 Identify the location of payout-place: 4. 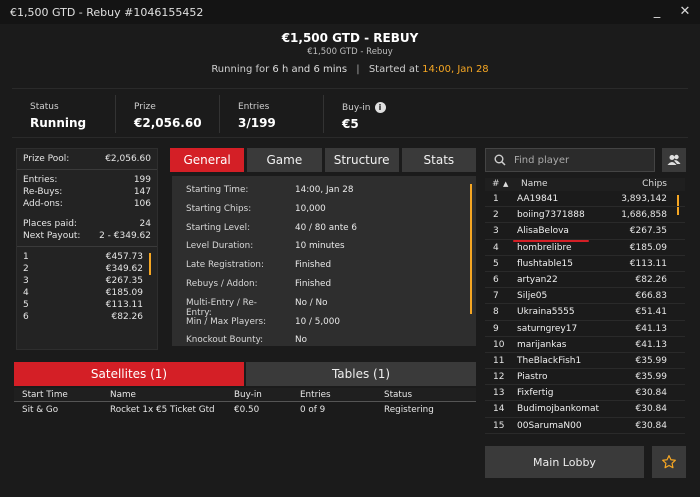
(26, 293).